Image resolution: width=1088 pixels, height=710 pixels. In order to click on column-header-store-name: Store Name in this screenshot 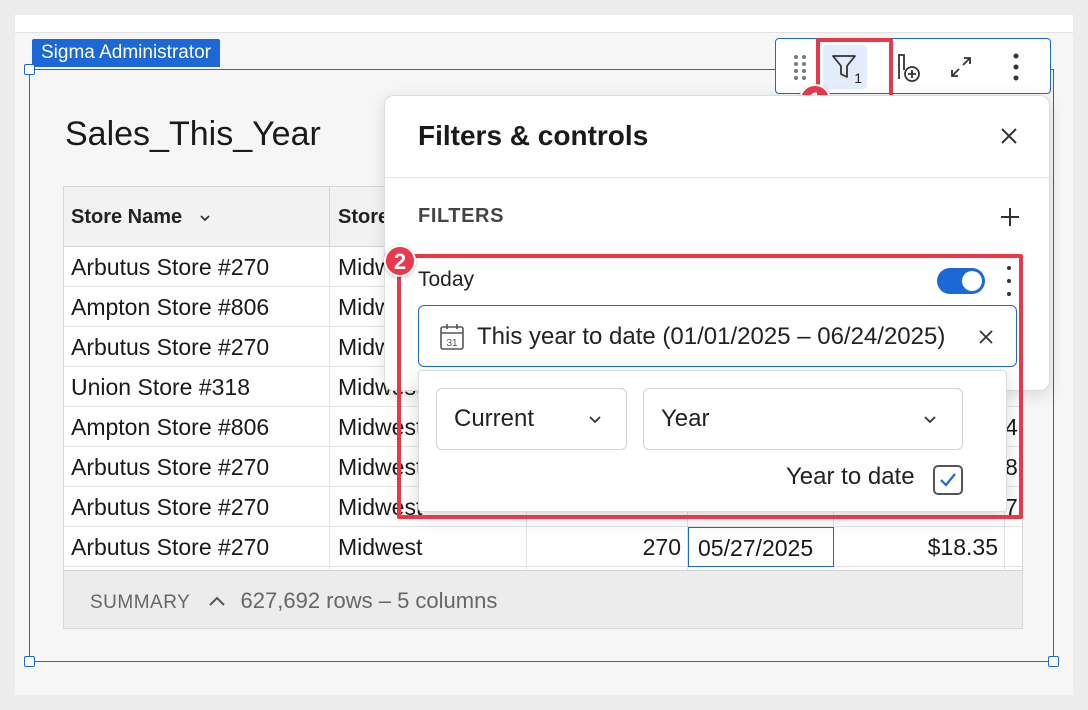, I will do `click(197, 217)`.